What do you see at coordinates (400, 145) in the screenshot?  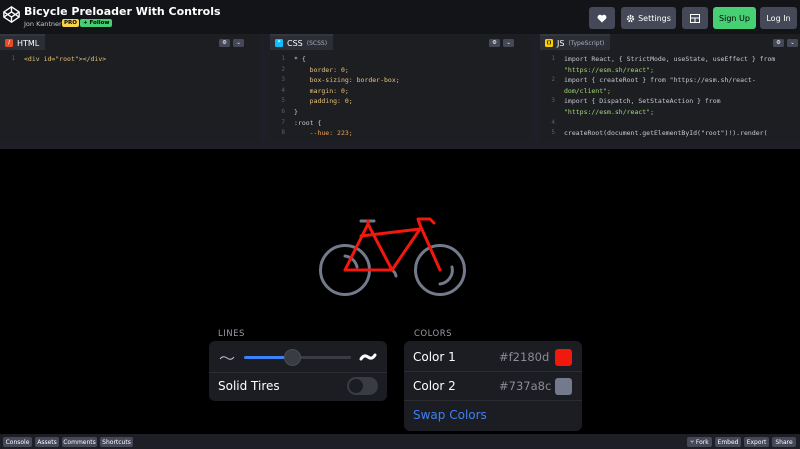 I see `resize-handle` at bounding box center [400, 145].